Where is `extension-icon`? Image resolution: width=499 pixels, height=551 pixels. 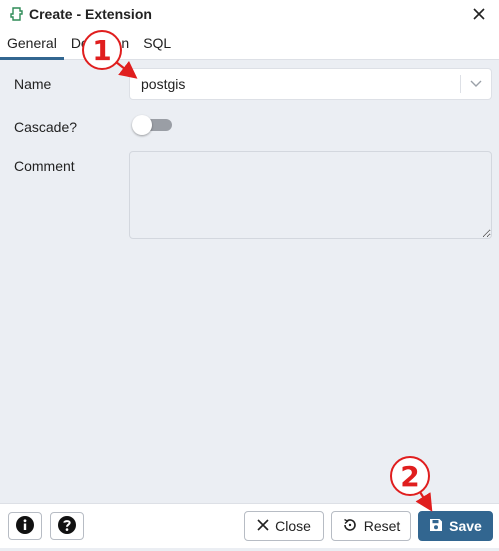
extension-icon is located at coordinates (17, 14).